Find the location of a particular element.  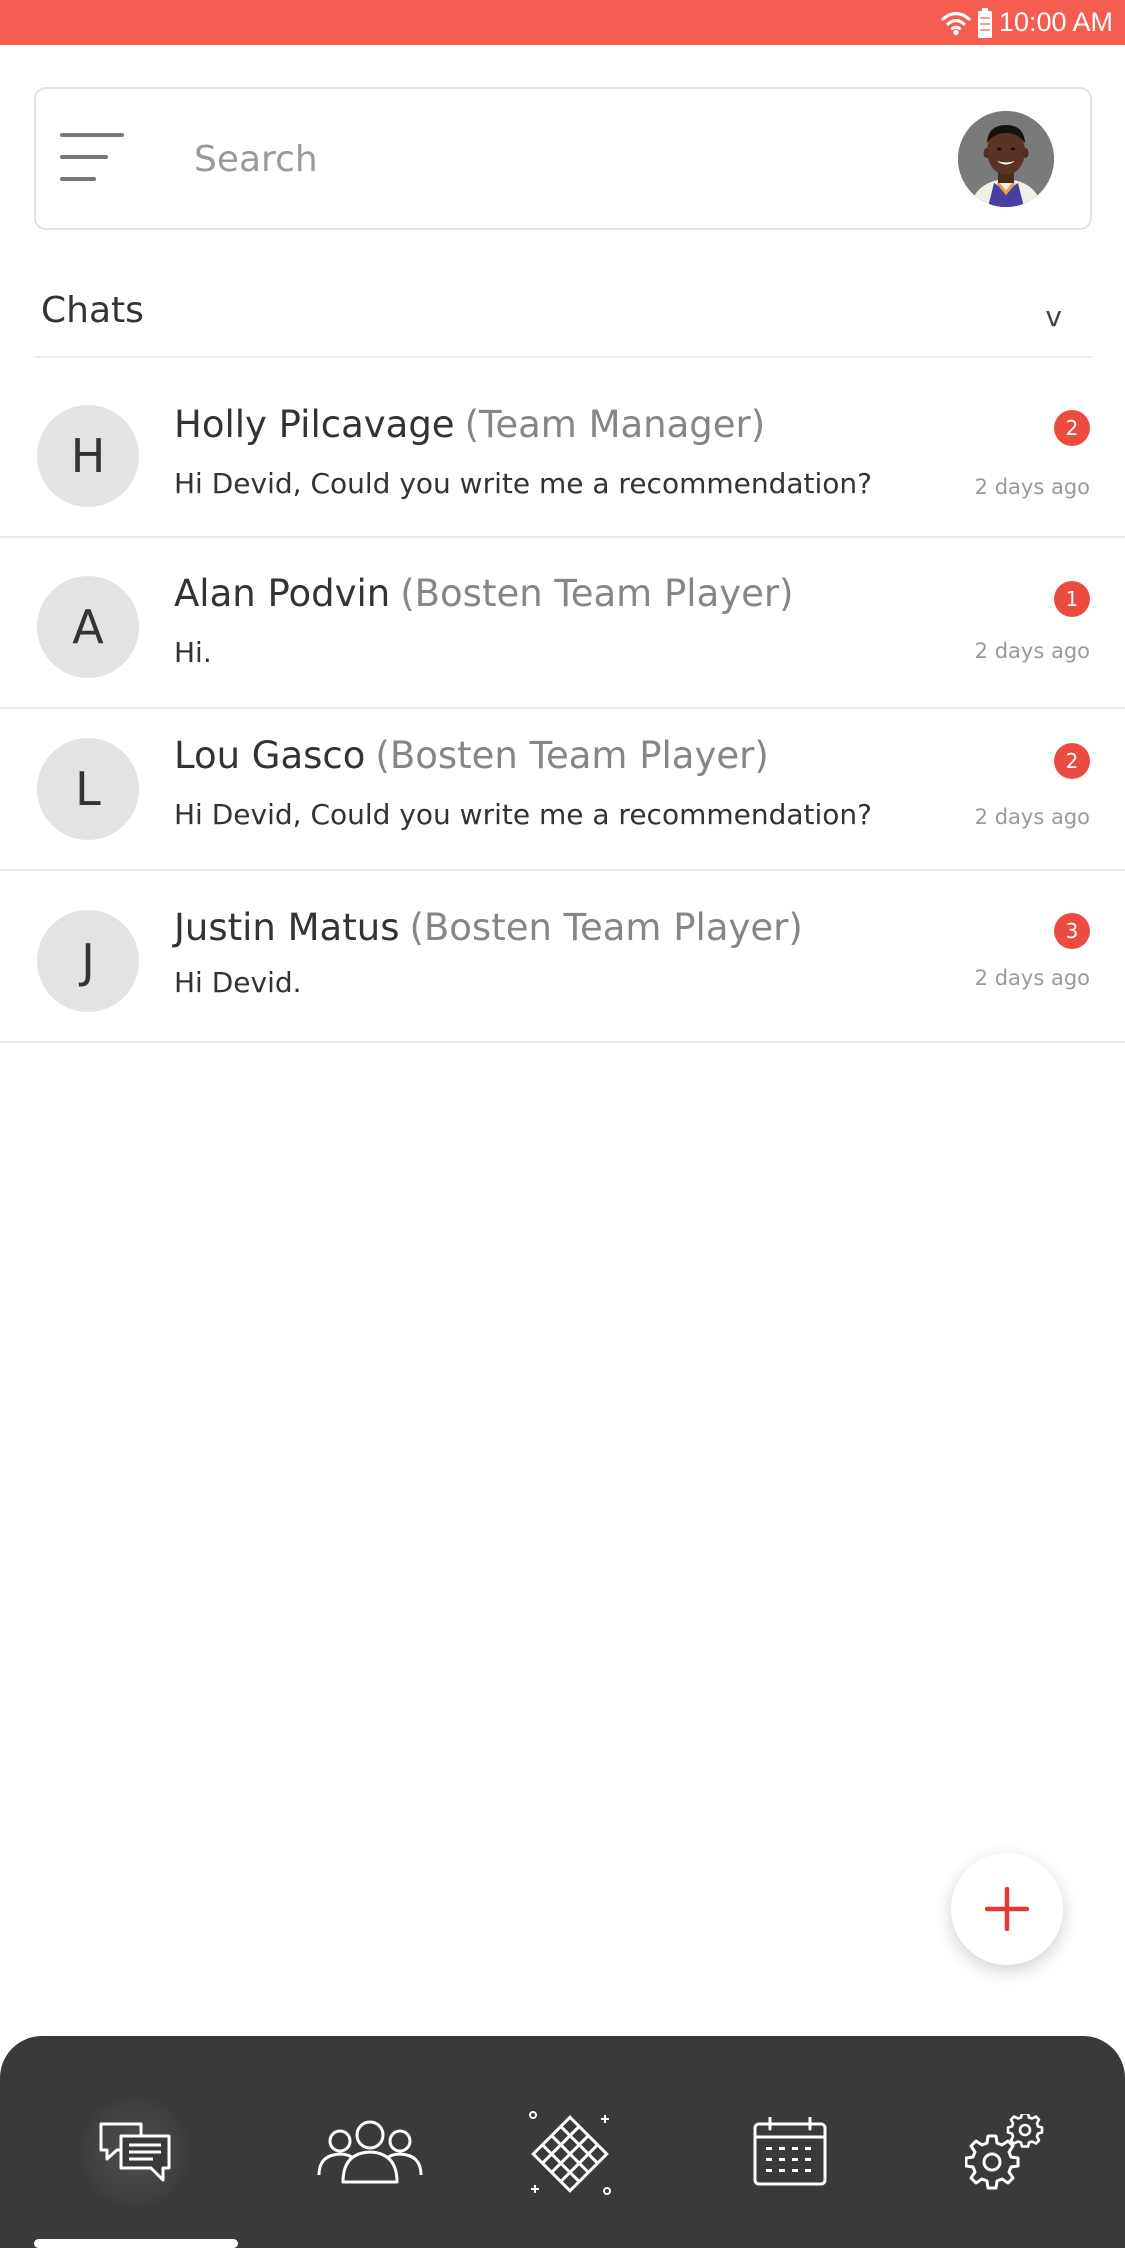

contact-name-line: Alan Podvin (Bosten Team Player) is located at coordinates (484, 593).